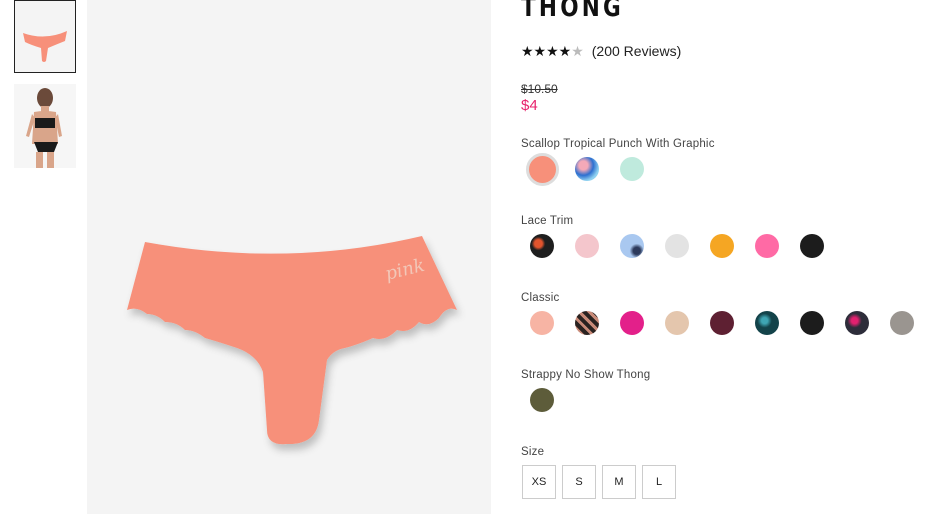  I want to click on swatch-classic-zebra, so click(587, 323).